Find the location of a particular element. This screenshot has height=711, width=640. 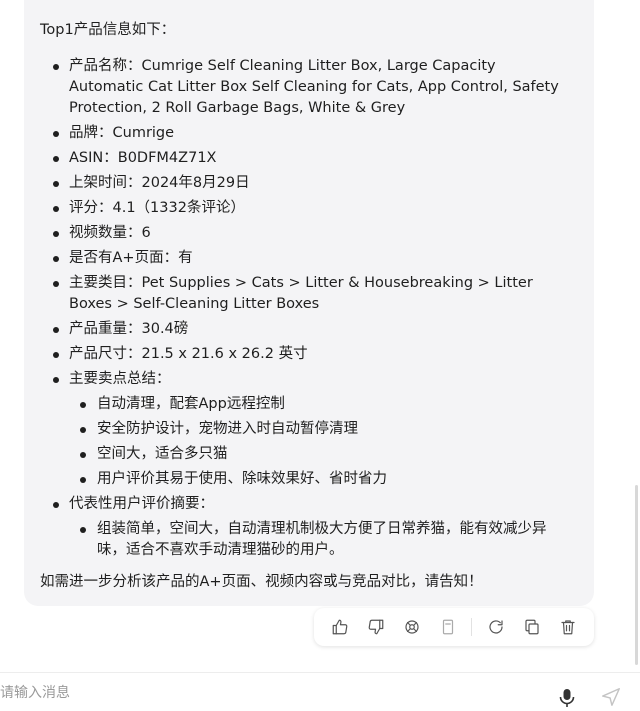

message-intro: Top1产品信息如下： is located at coordinates (108, 30).